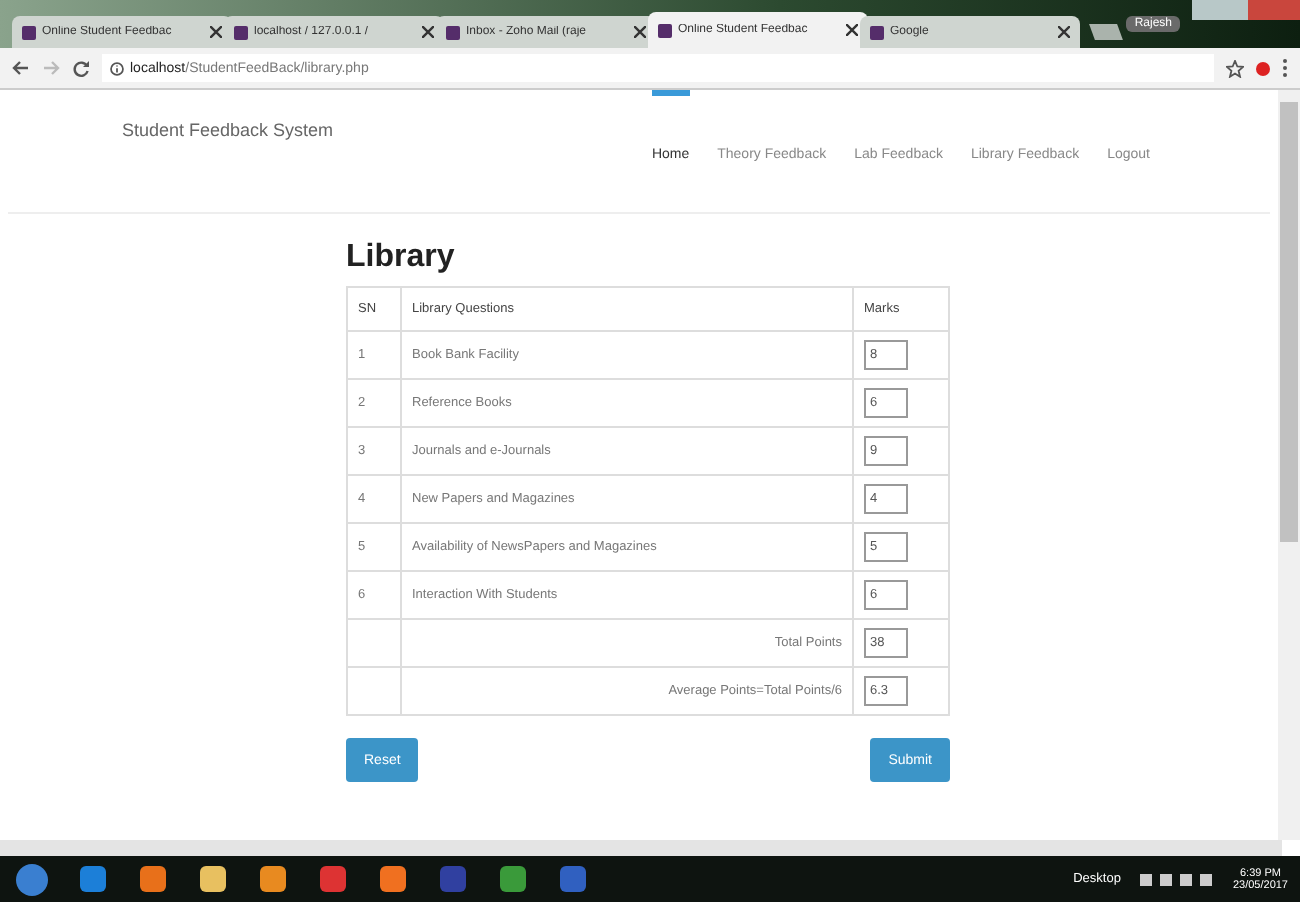  What do you see at coordinates (117, 68) in the screenshot?
I see `info-icon` at bounding box center [117, 68].